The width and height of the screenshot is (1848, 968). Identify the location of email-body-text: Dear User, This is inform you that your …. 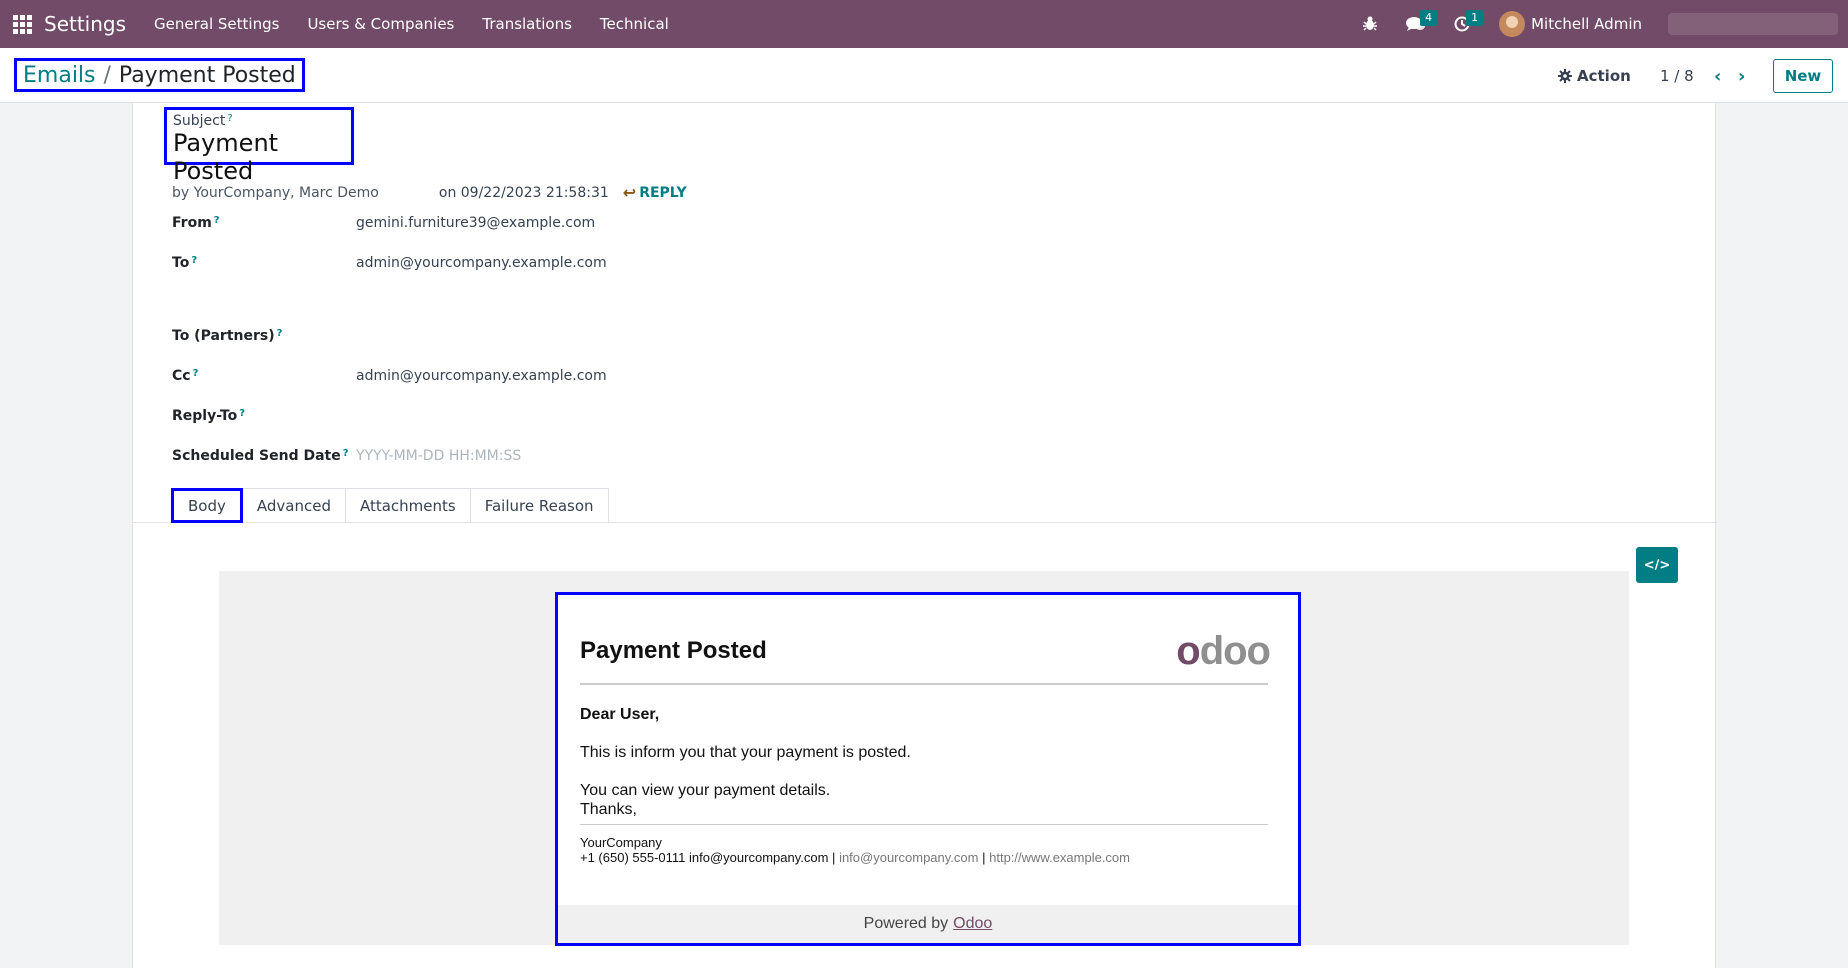
(745, 762).